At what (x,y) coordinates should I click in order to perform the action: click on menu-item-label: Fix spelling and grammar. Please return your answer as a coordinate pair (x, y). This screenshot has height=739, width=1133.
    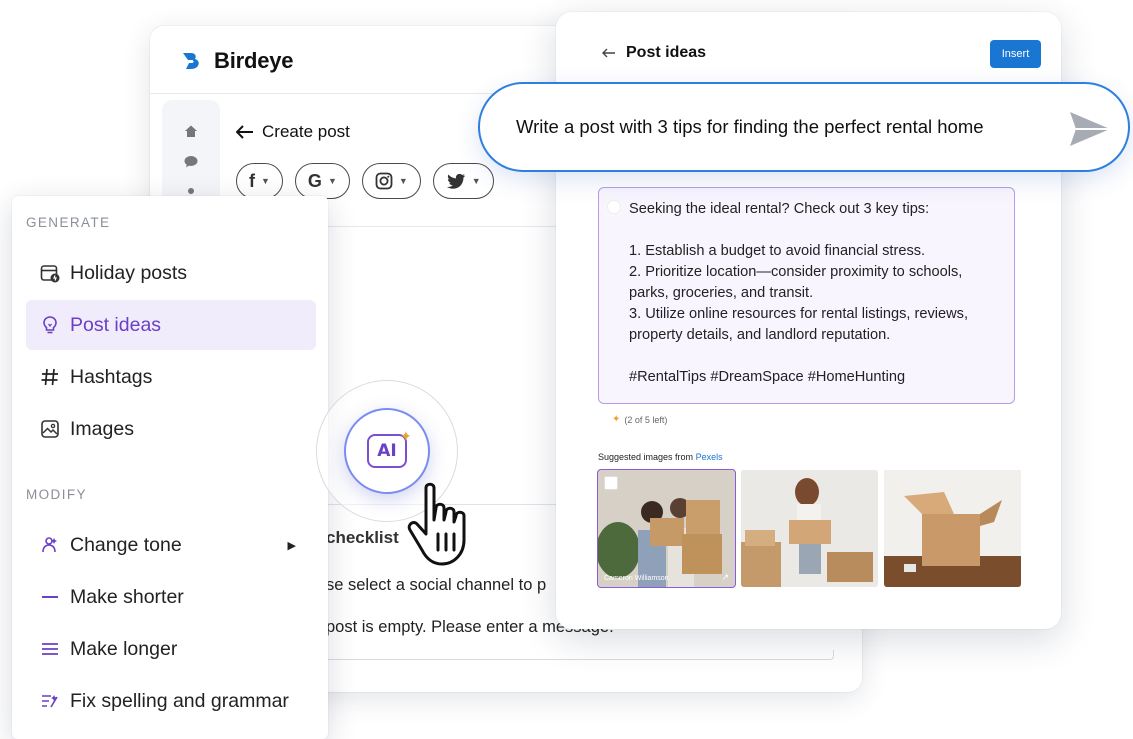
    Looking at the image, I should click on (179, 700).